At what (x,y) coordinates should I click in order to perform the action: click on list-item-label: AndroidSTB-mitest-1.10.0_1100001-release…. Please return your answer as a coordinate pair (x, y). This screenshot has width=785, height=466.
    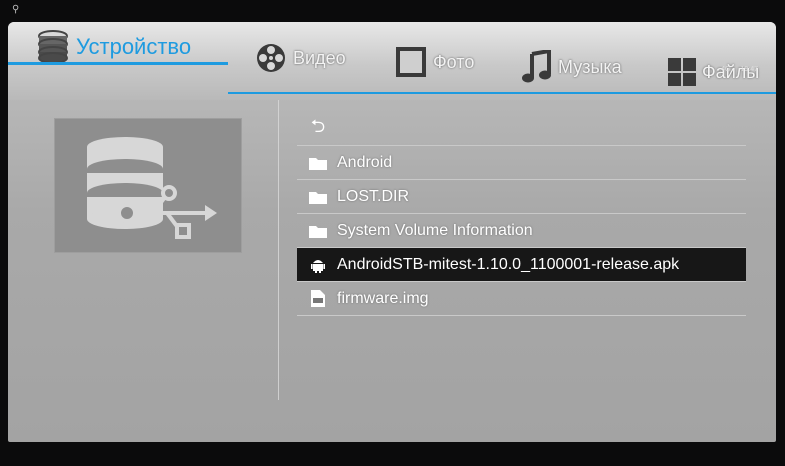
    Looking at the image, I should click on (508, 264).